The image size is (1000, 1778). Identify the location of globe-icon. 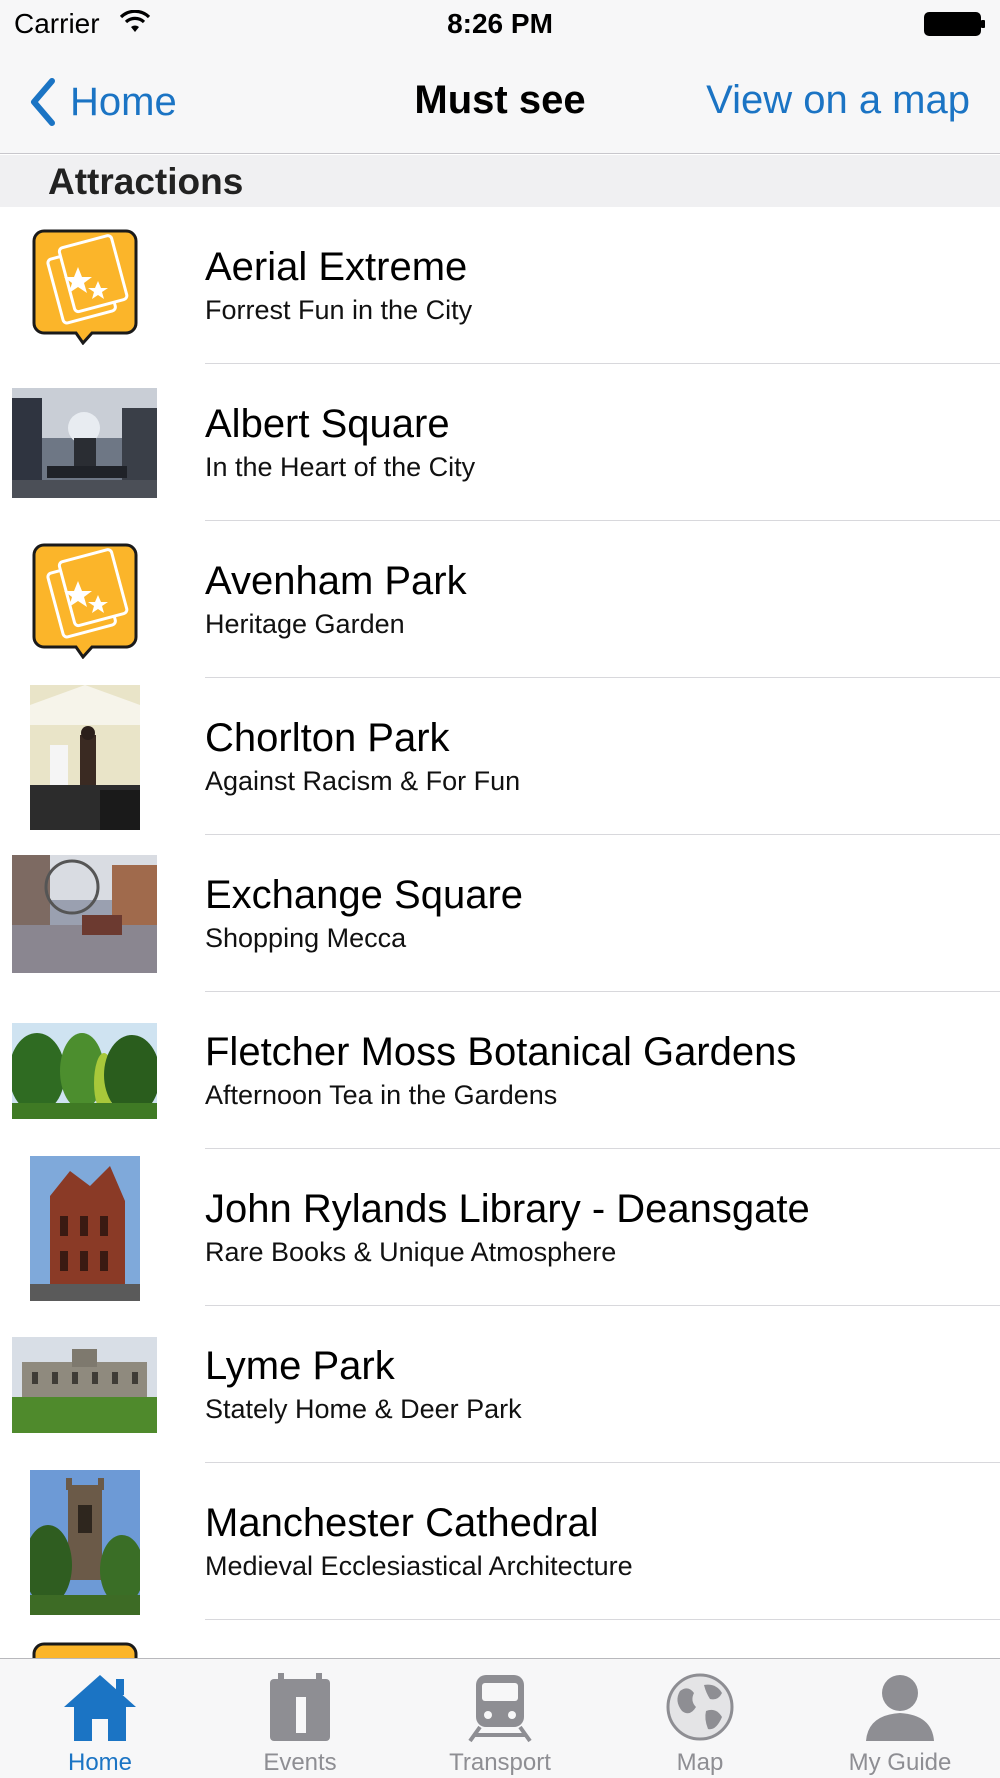
(700, 1707).